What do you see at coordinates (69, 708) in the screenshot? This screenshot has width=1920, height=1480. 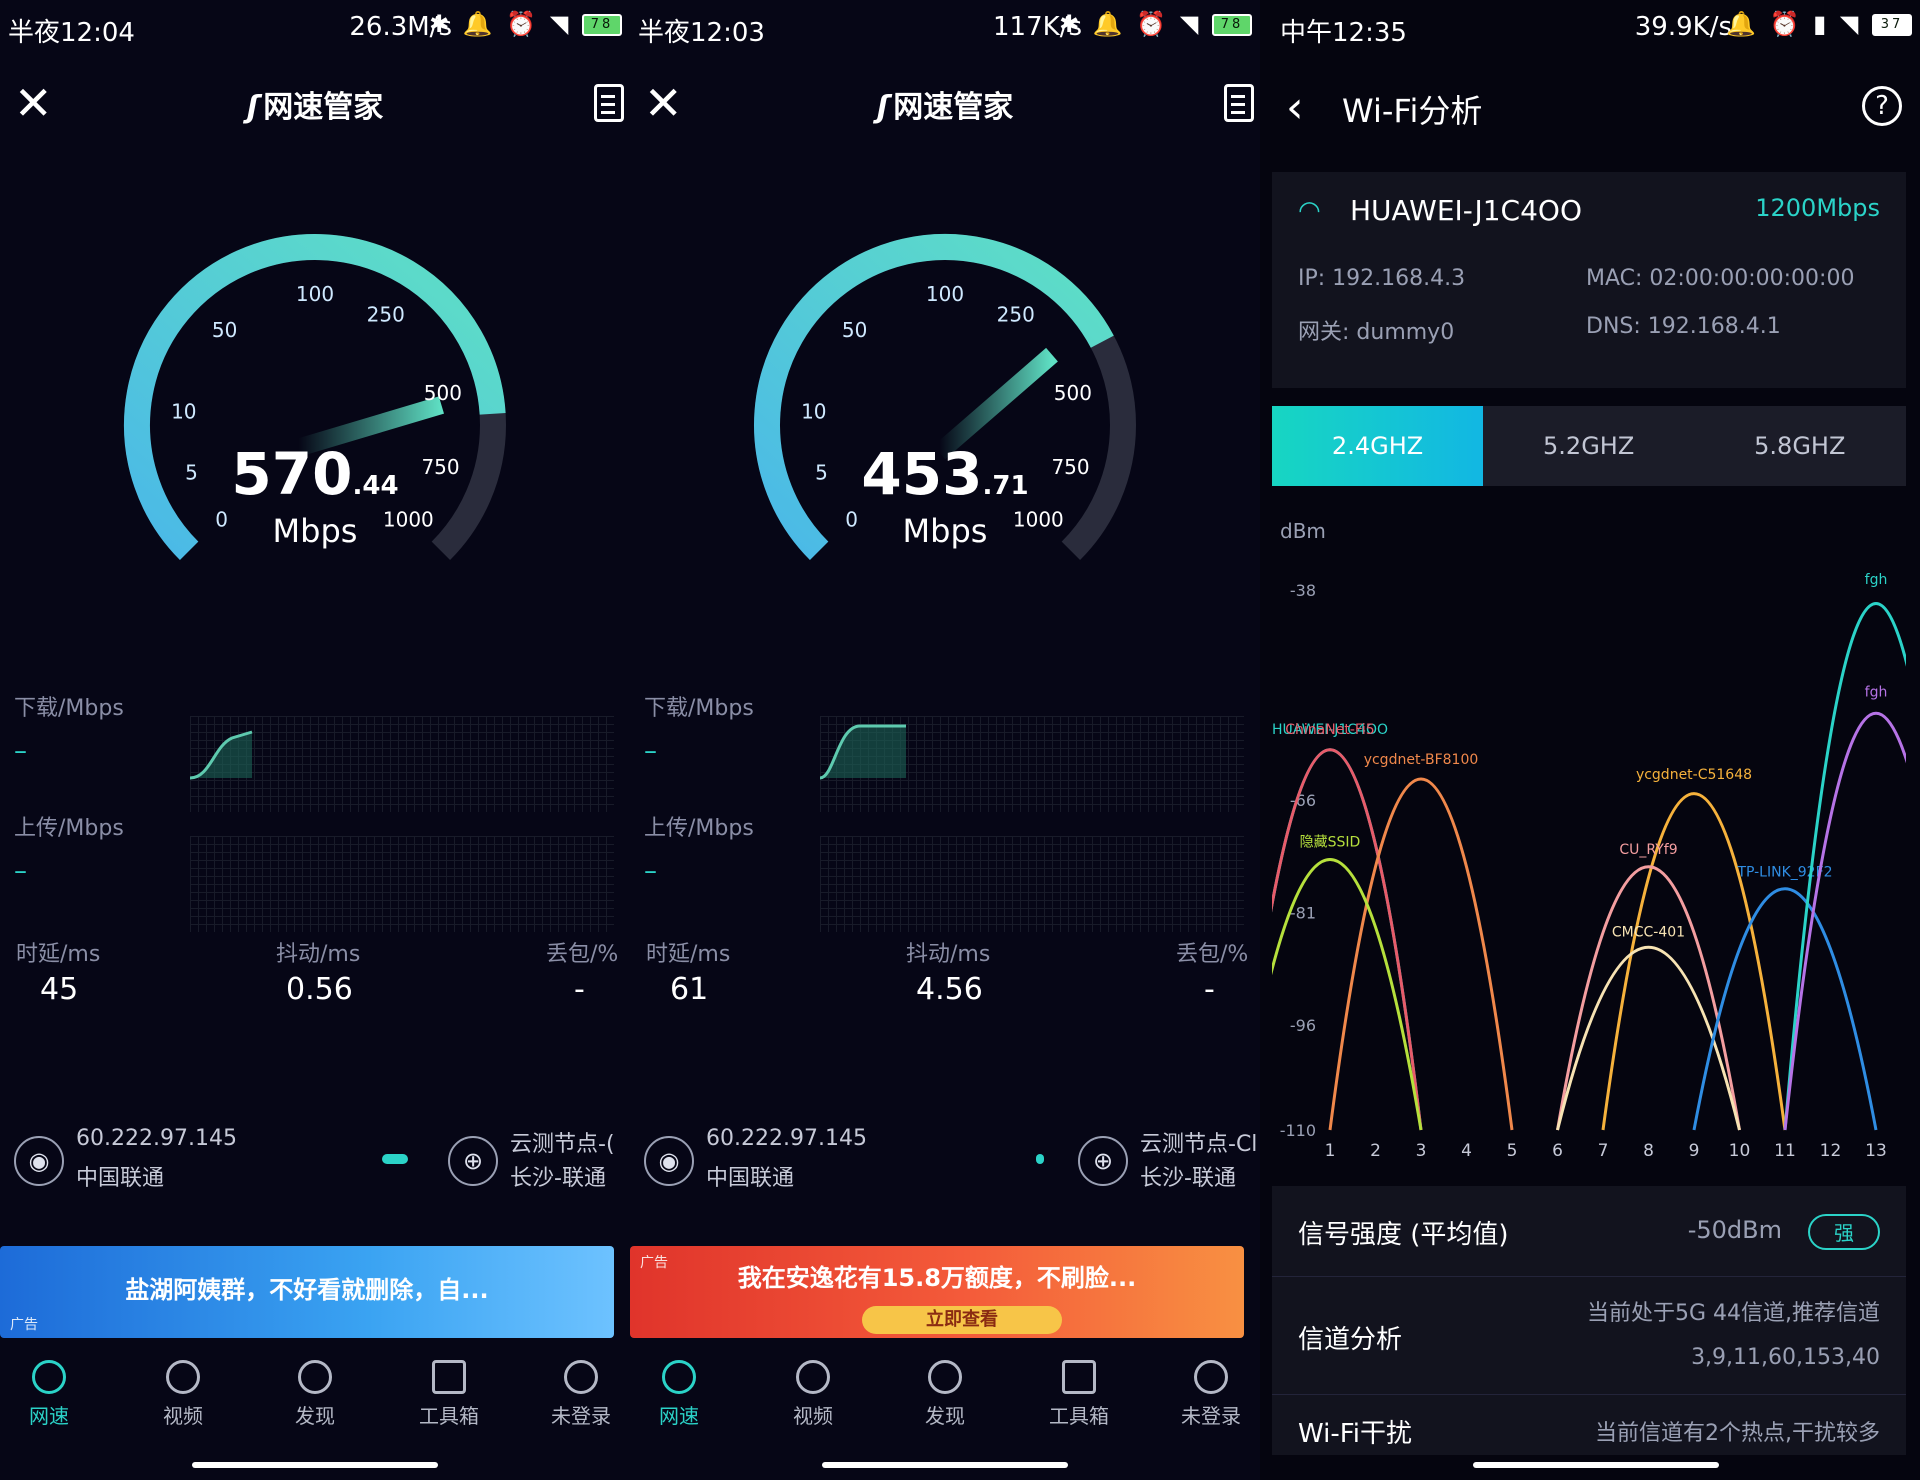 I see `download-label: 下载/Mbps` at bounding box center [69, 708].